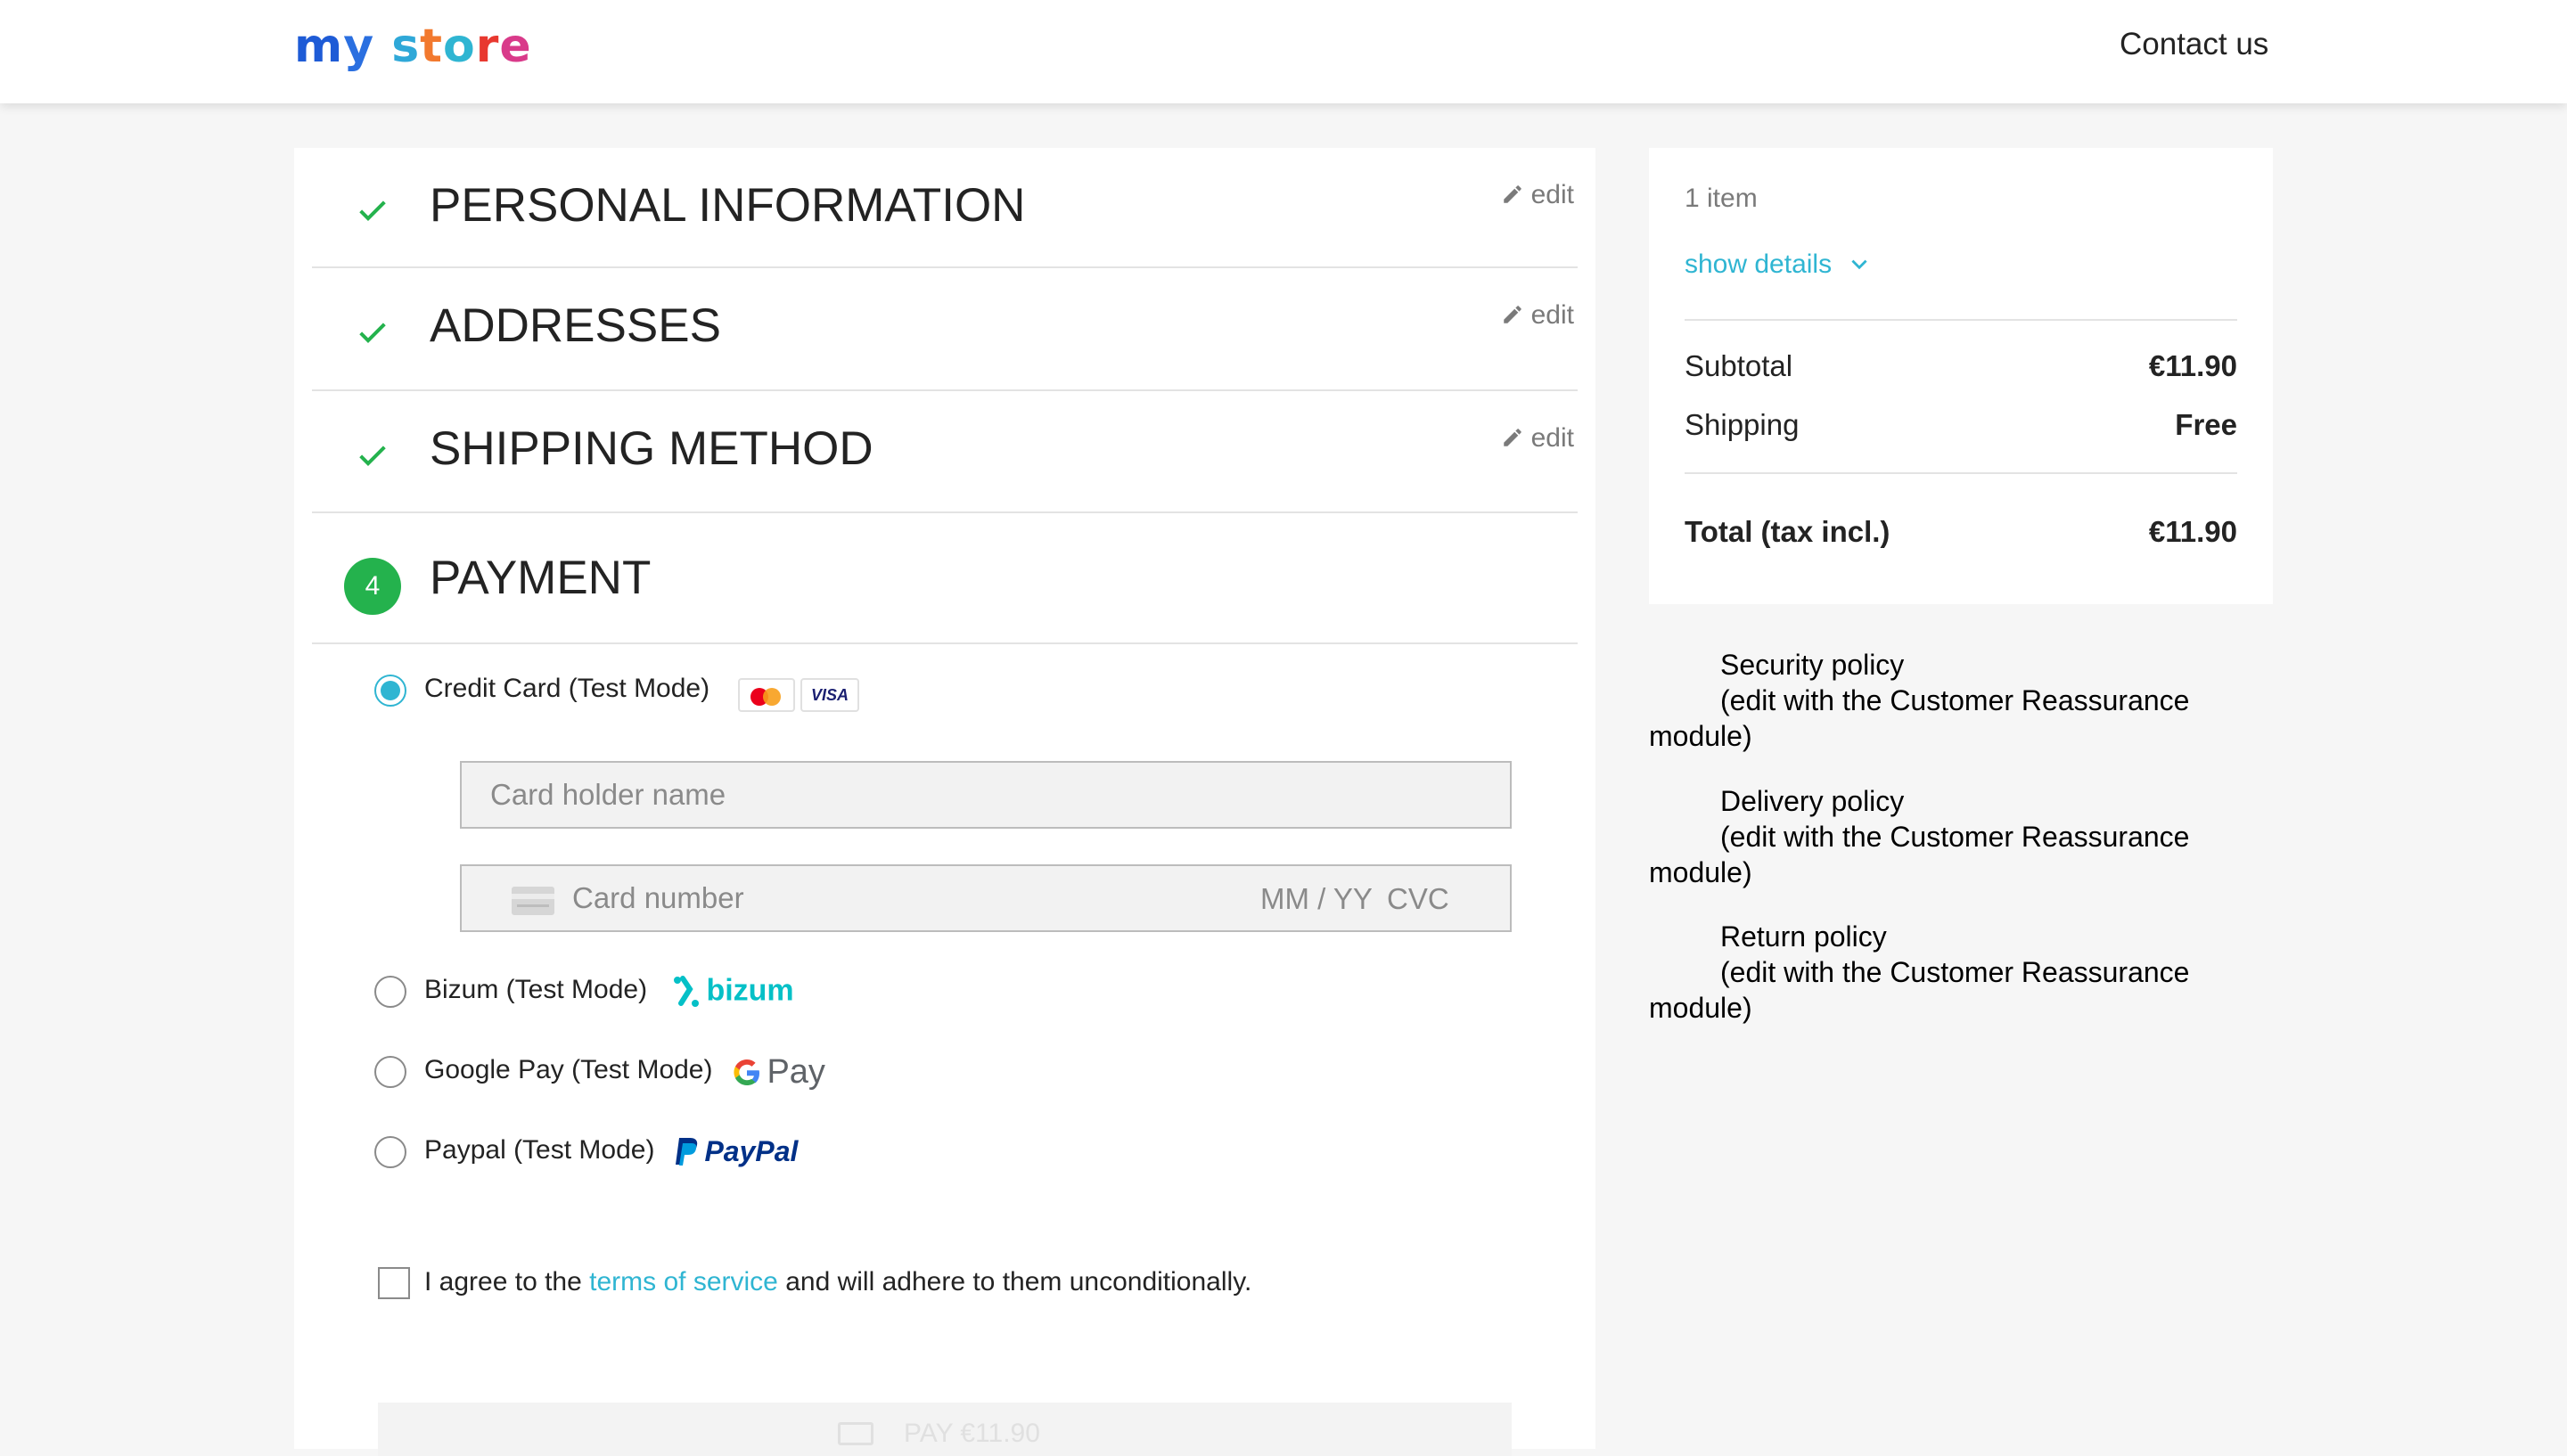 This screenshot has height=1456, width=2567. I want to click on reassurance-title: Return policy, so click(1803, 936).